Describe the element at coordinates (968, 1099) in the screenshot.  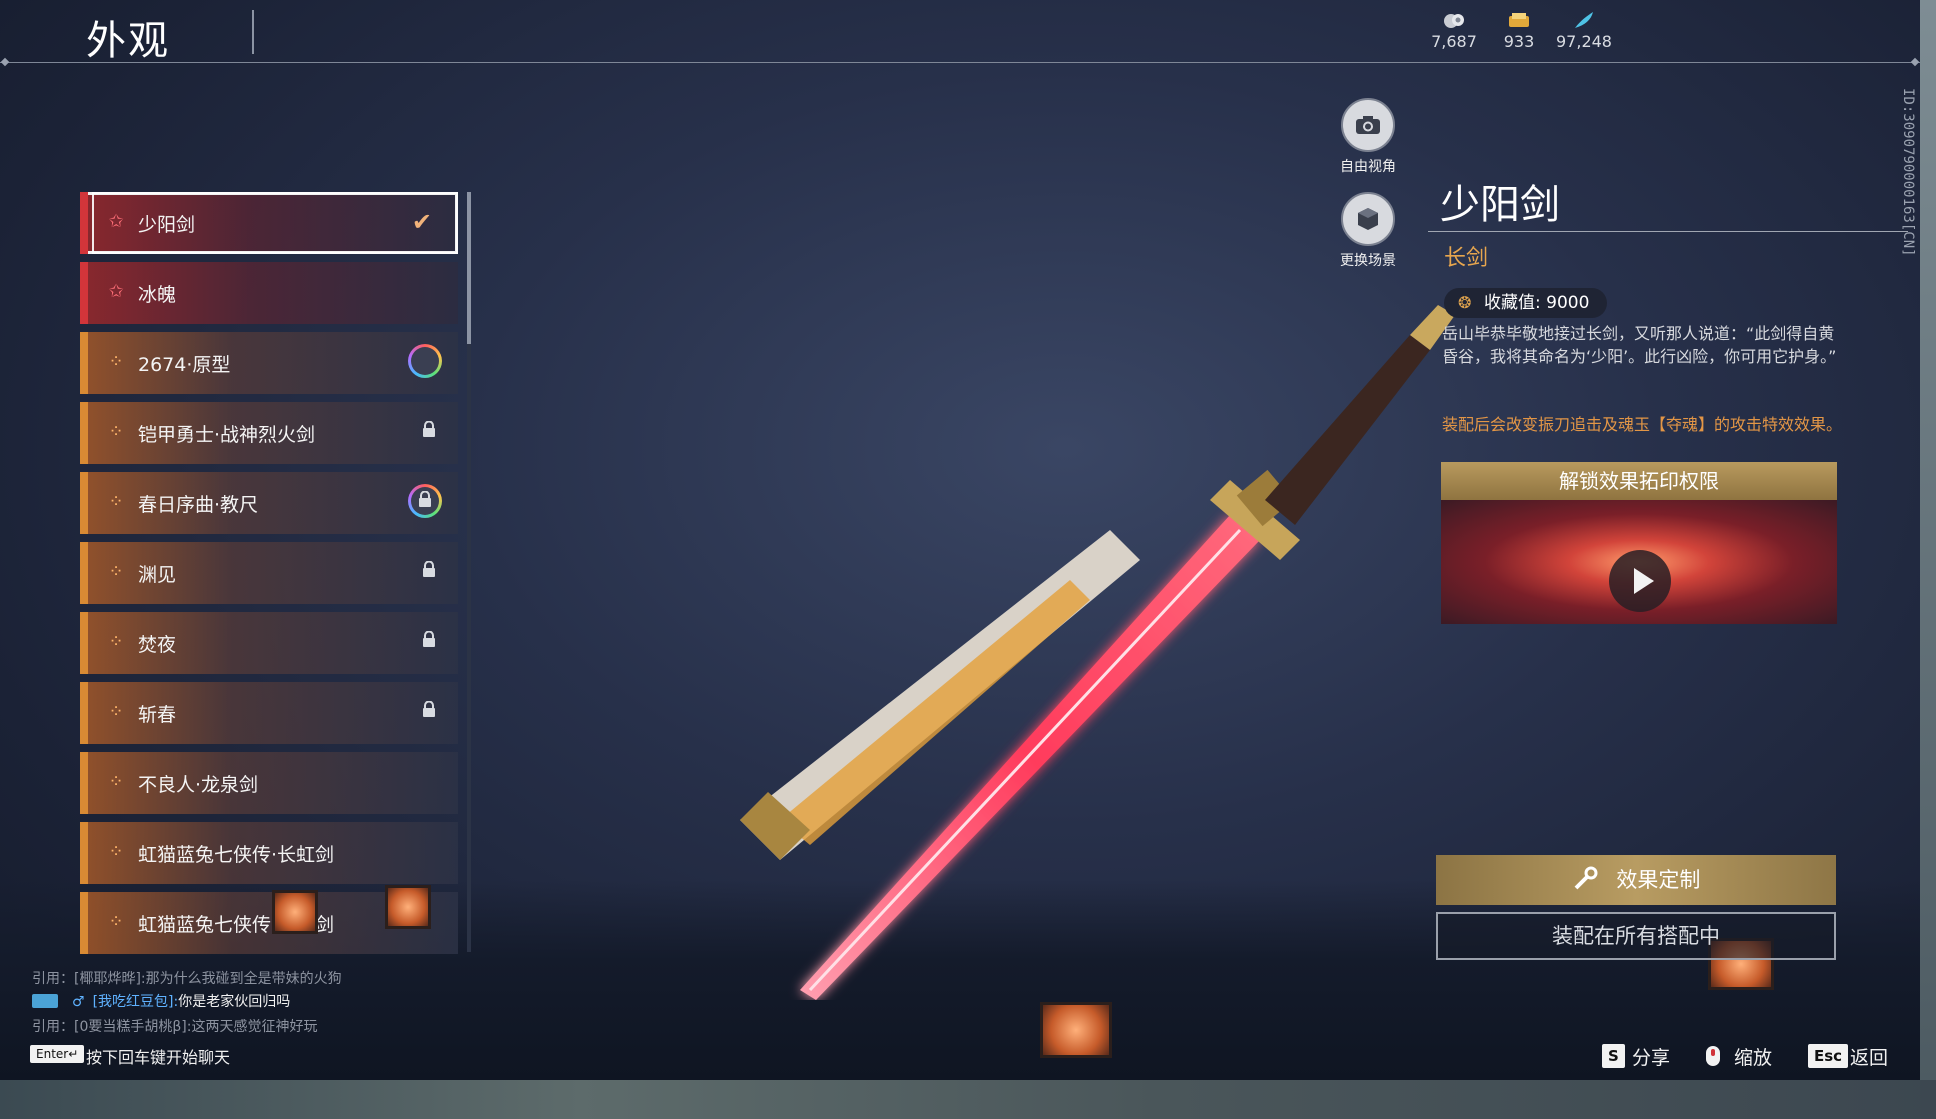
I see `bottom-scenery-strip` at that location.